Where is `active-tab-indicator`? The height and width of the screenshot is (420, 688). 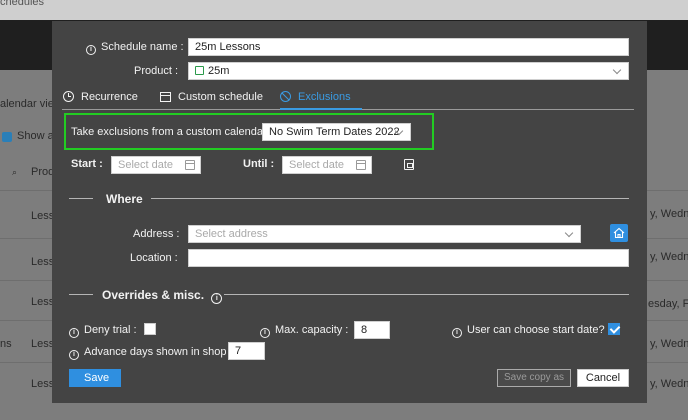
active-tab-indicator is located at coordinates (321, 109).